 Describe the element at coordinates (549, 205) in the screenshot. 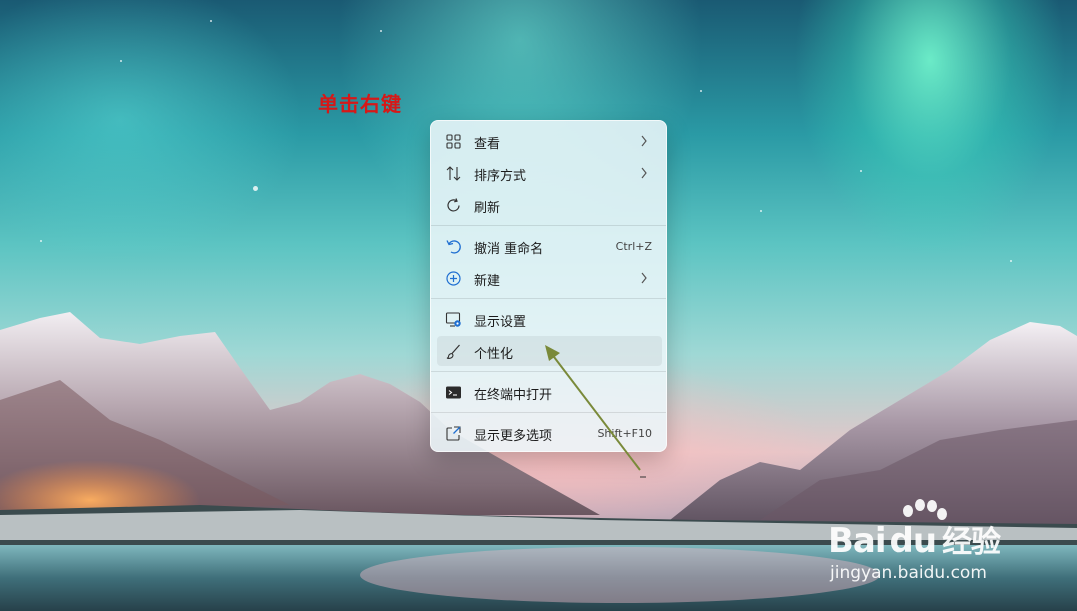

I see `menu-item-refresh: 刷新` at that location.